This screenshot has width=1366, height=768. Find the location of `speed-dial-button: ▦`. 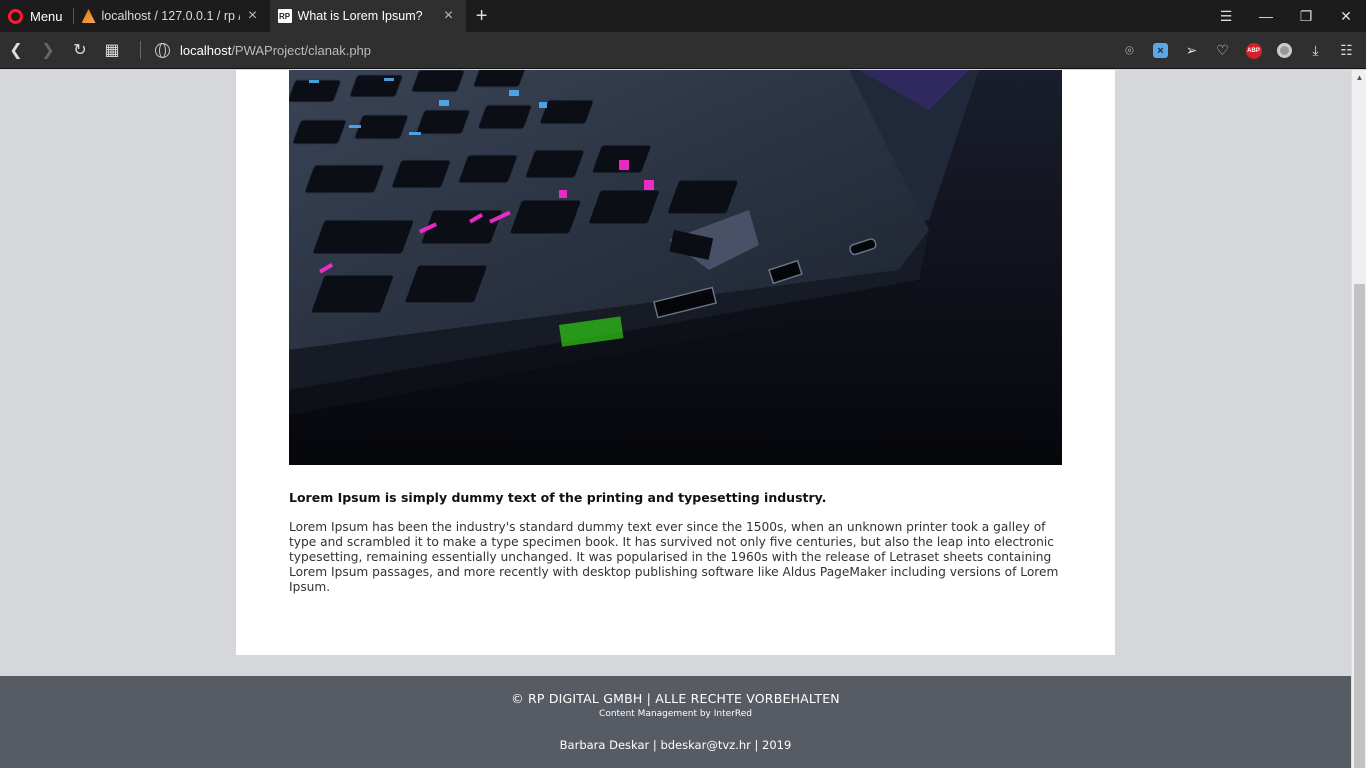

speed-dial-button: ▦ is located at coordinates (112, 50).